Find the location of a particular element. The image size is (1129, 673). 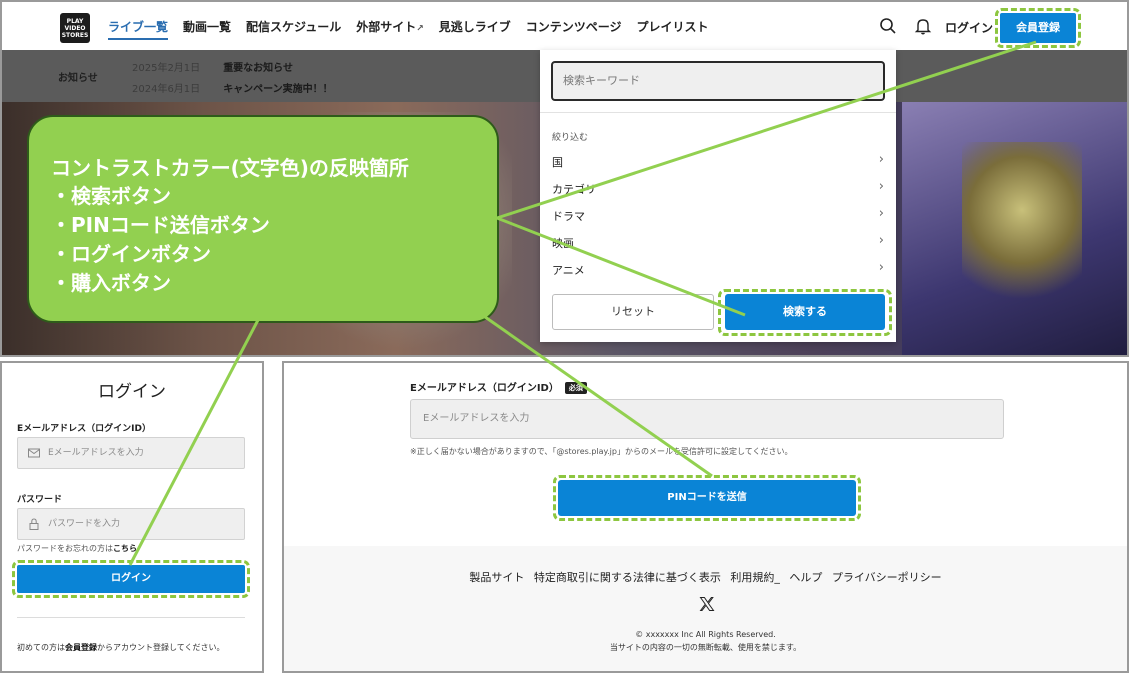

register-link: 会員登録 is located at coordinates (81, 647).